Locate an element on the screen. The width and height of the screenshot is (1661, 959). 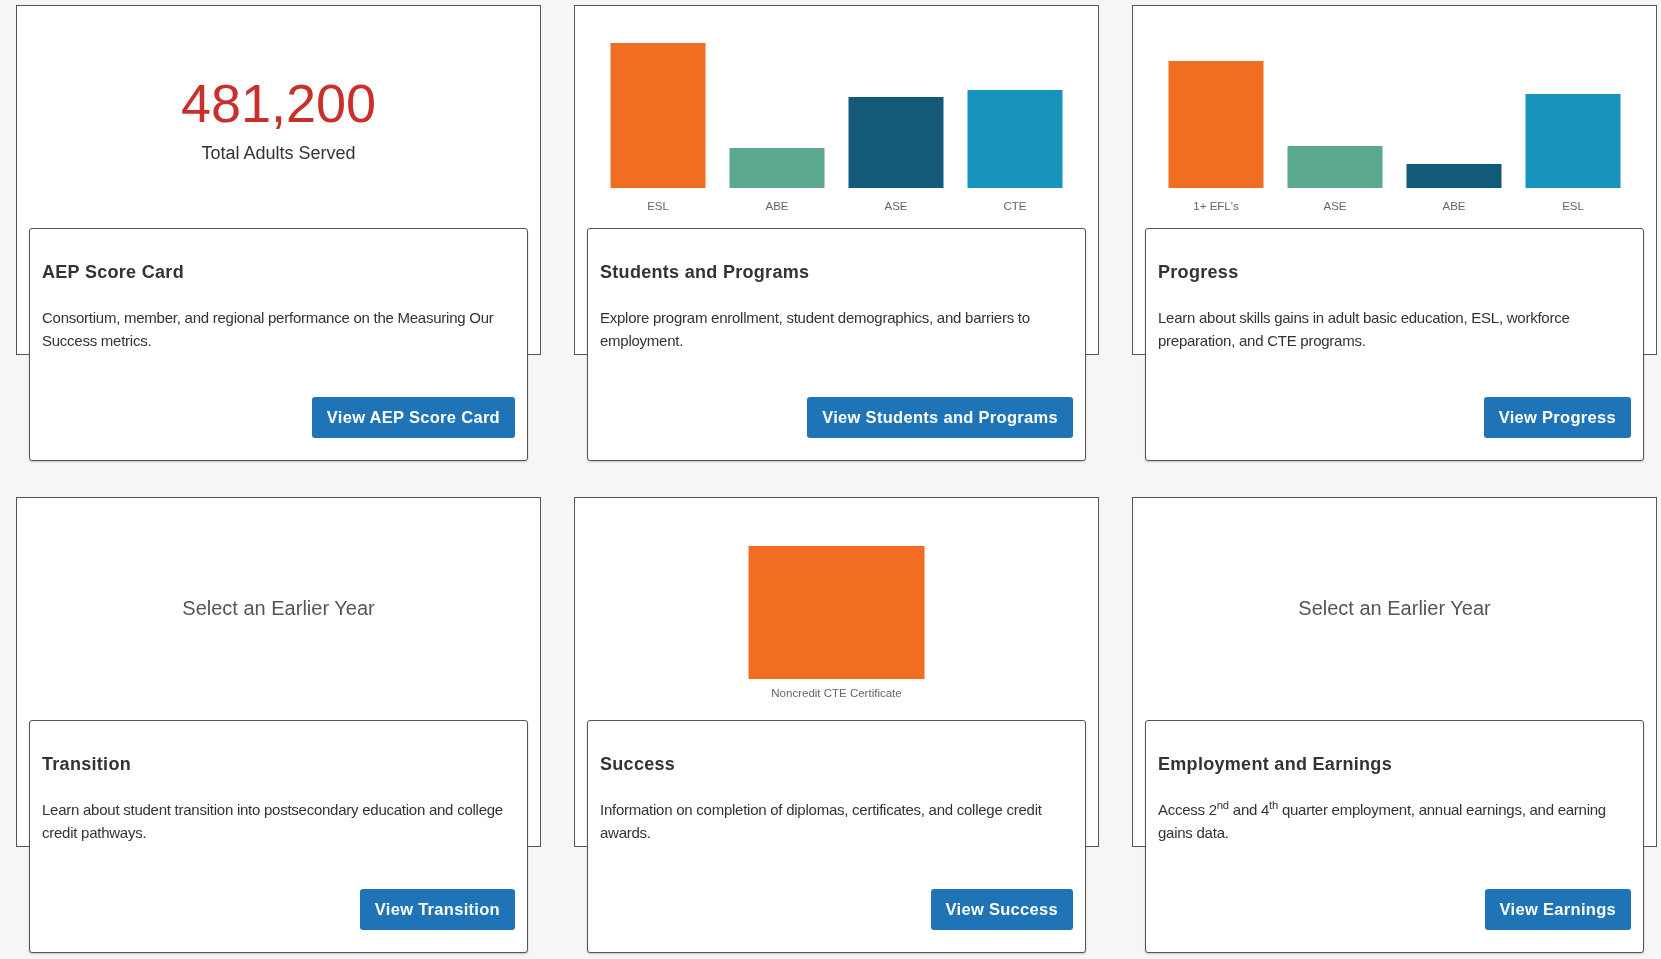
card-description: Consortium, member, and regional performance on the Measuring Our Success metrics. is located at coordinates (268, 329).